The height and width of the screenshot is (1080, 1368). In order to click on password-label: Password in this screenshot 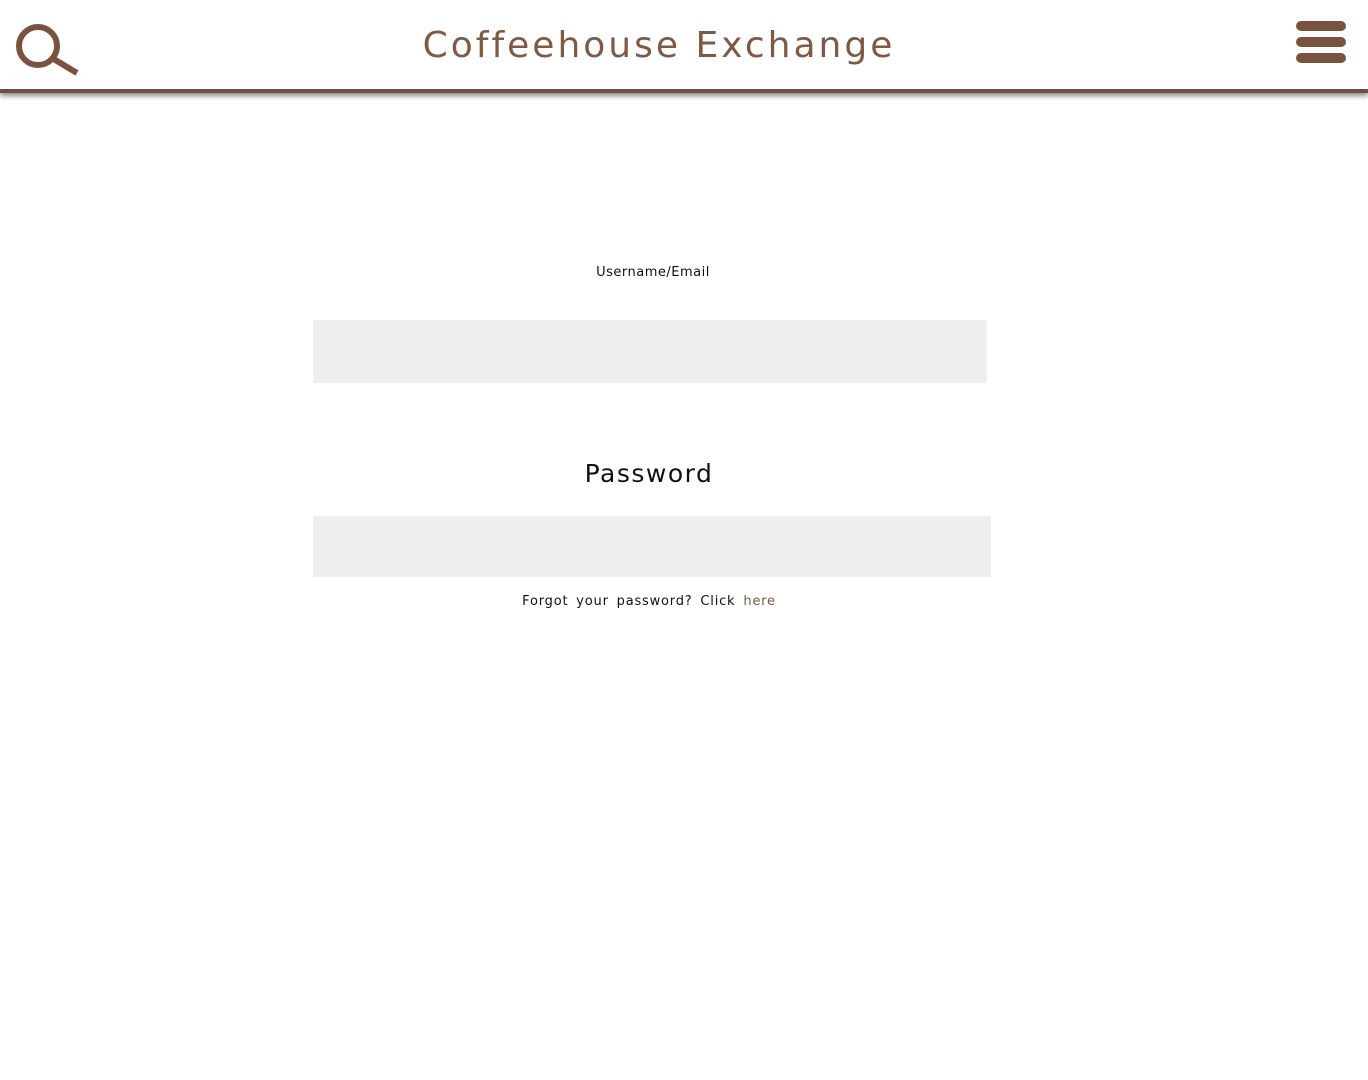, I will do `click(649, 473)`.